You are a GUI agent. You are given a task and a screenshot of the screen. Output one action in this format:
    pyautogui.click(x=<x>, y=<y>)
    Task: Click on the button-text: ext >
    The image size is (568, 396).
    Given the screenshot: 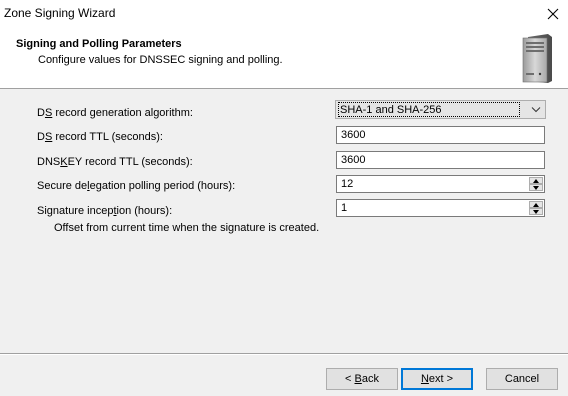 What is the action you would take?
    pyautogui.click(x=441, y=379)
    